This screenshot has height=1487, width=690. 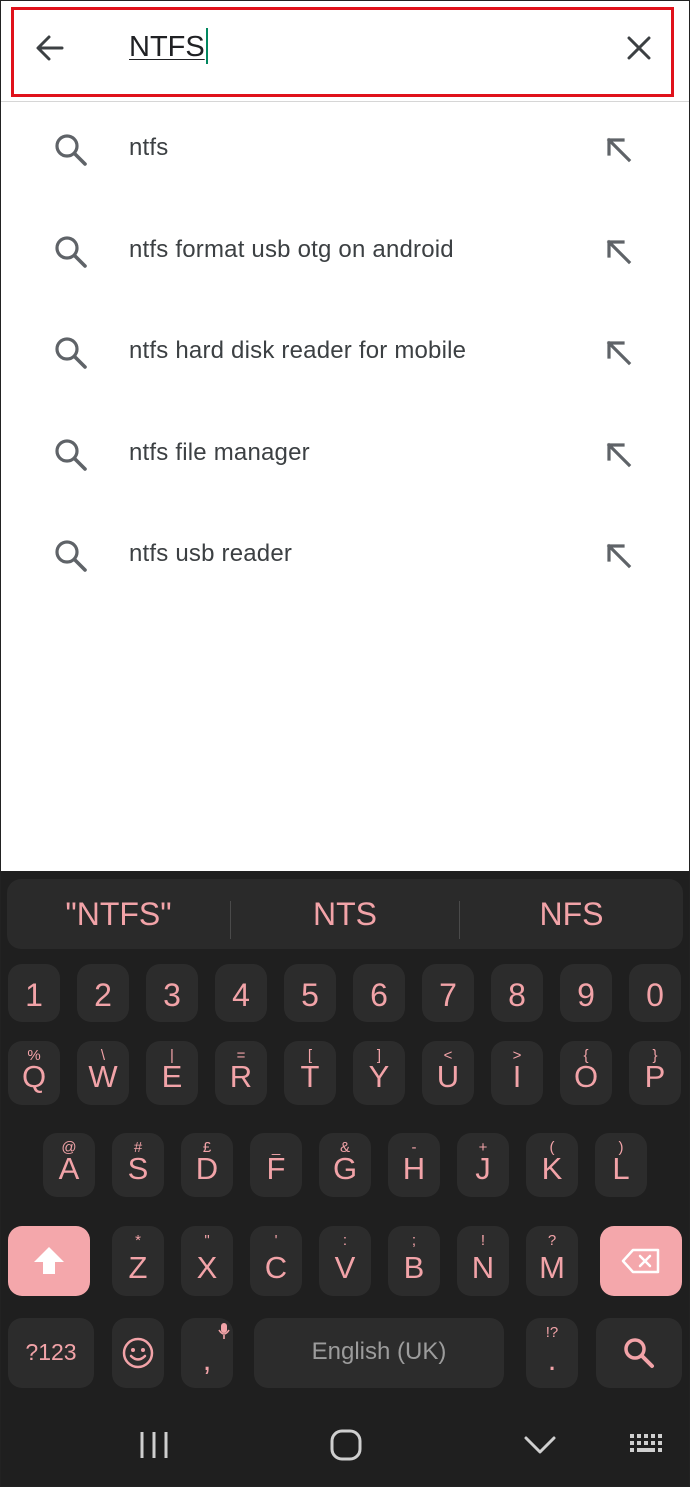 I want to click on key-z: * Z, so click(x=138, y=1261).